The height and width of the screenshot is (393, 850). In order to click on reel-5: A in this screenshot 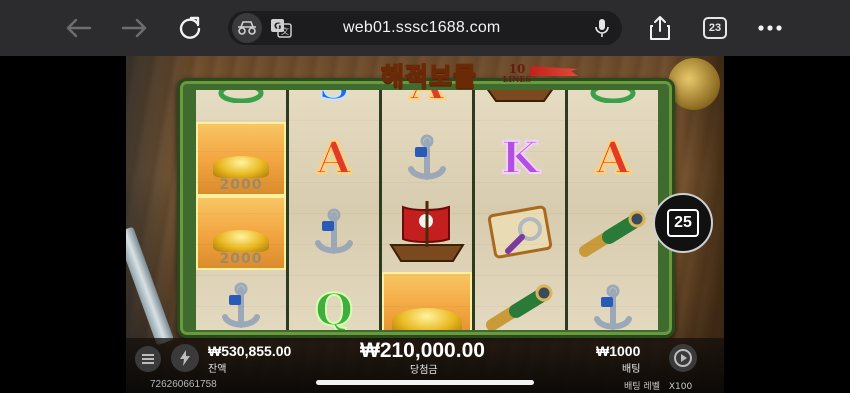, I will do `click(613, 210)`.